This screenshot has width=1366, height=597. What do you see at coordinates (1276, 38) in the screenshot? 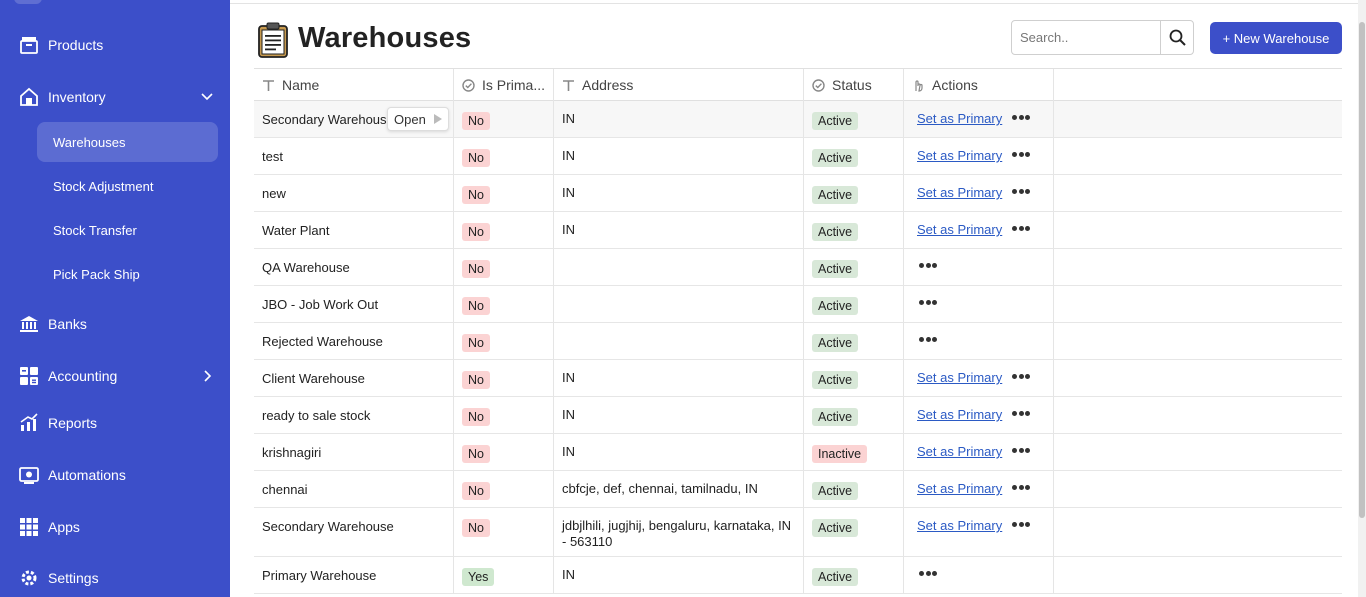
I see `new-warehouse-button: + New Warehouse` at bounding box center [1276, 38].